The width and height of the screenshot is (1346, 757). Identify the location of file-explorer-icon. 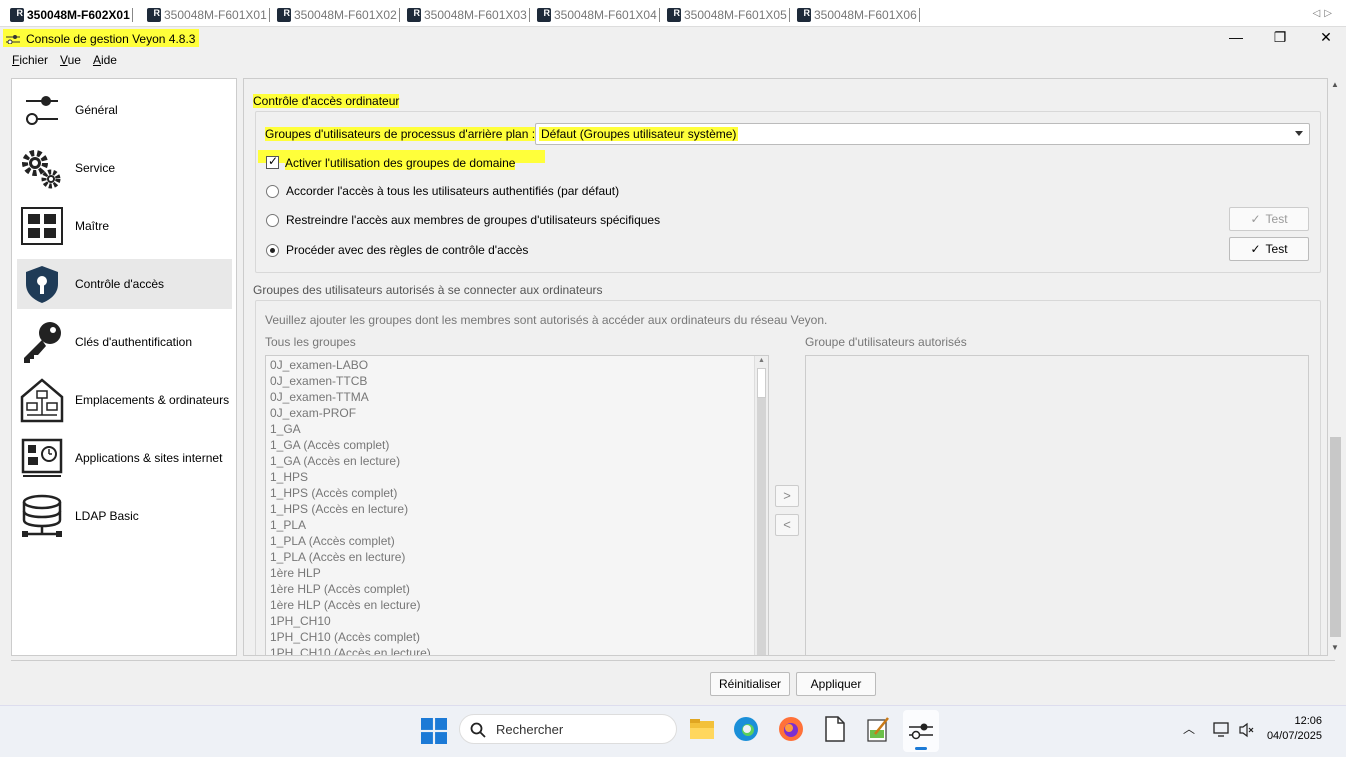
(702, 729).